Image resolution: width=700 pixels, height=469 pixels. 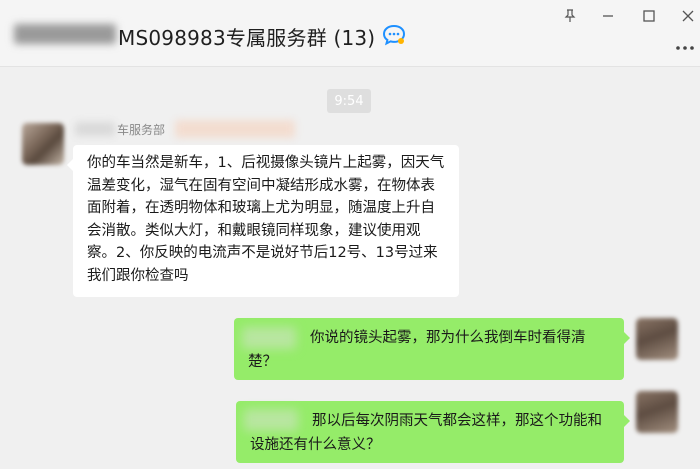 What do you see at coordinates (649, 16) in the screenshot?
I see `maximize-icon` at bounding box center [649, 16].